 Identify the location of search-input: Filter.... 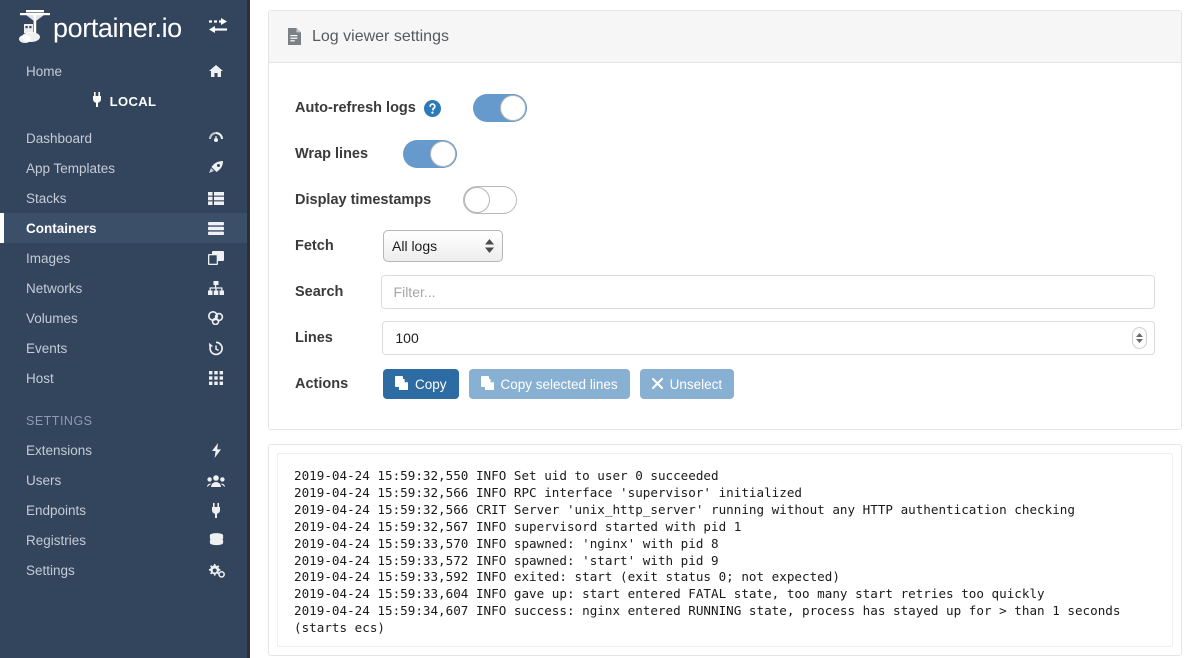
(767, 292).